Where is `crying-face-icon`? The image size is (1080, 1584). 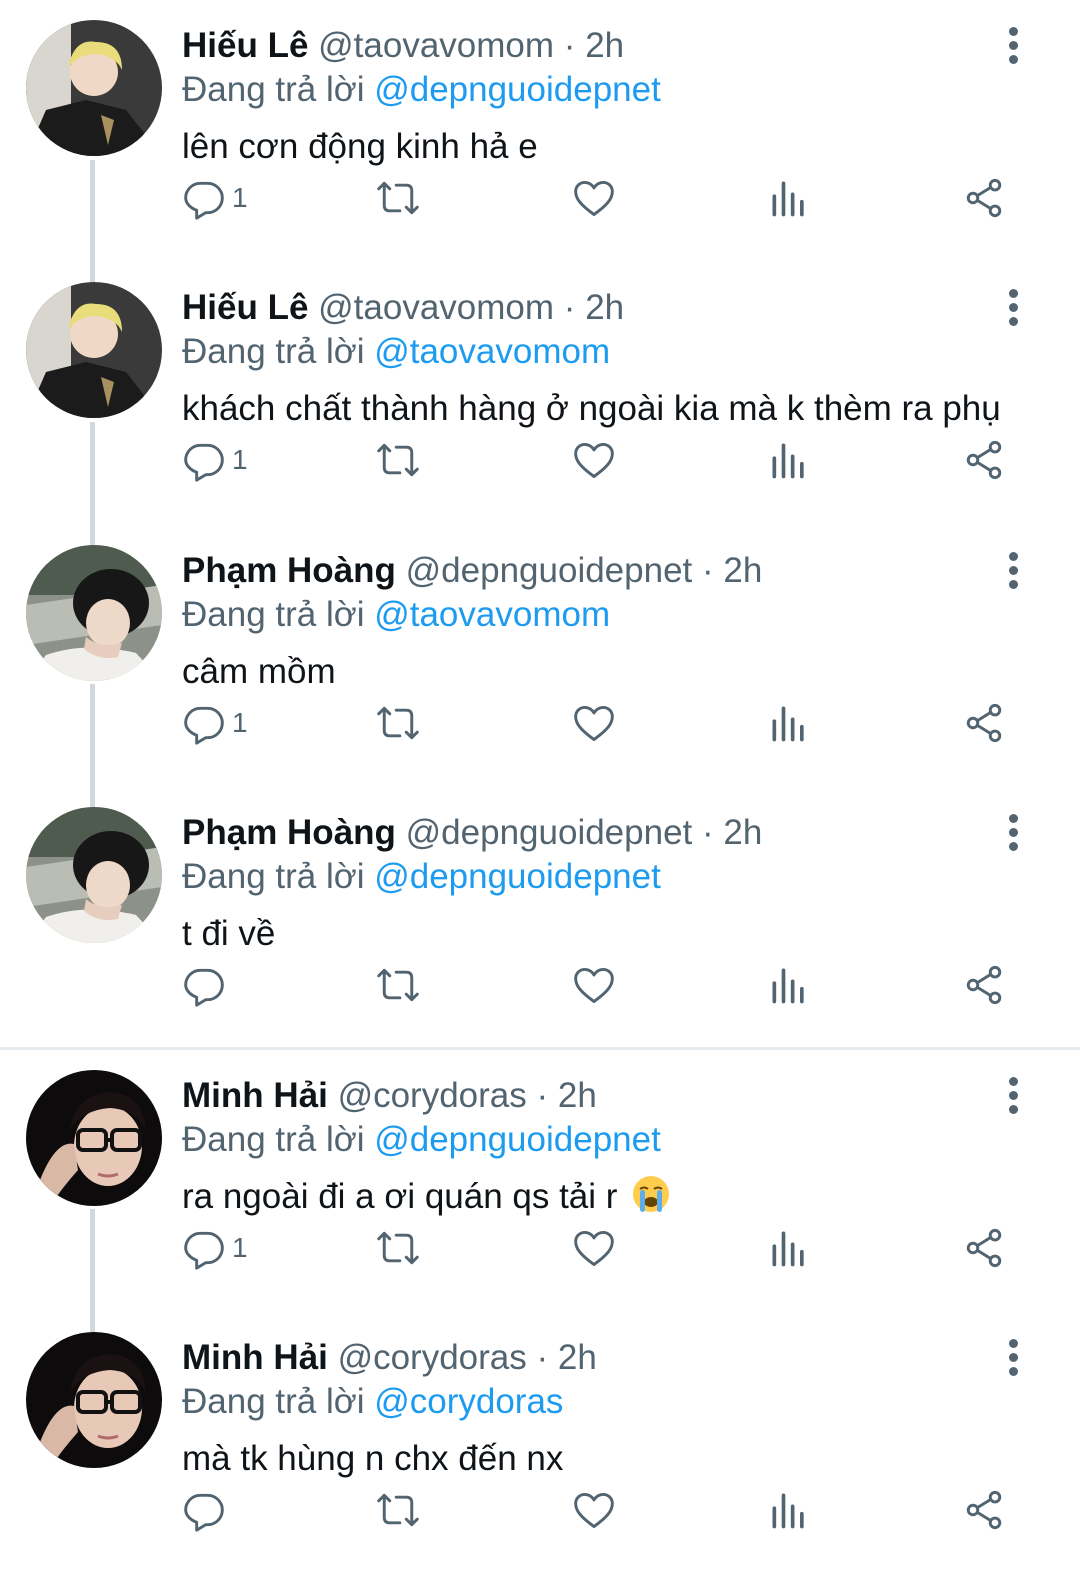
crying-face-icon is located at coordinates (651, 1194).